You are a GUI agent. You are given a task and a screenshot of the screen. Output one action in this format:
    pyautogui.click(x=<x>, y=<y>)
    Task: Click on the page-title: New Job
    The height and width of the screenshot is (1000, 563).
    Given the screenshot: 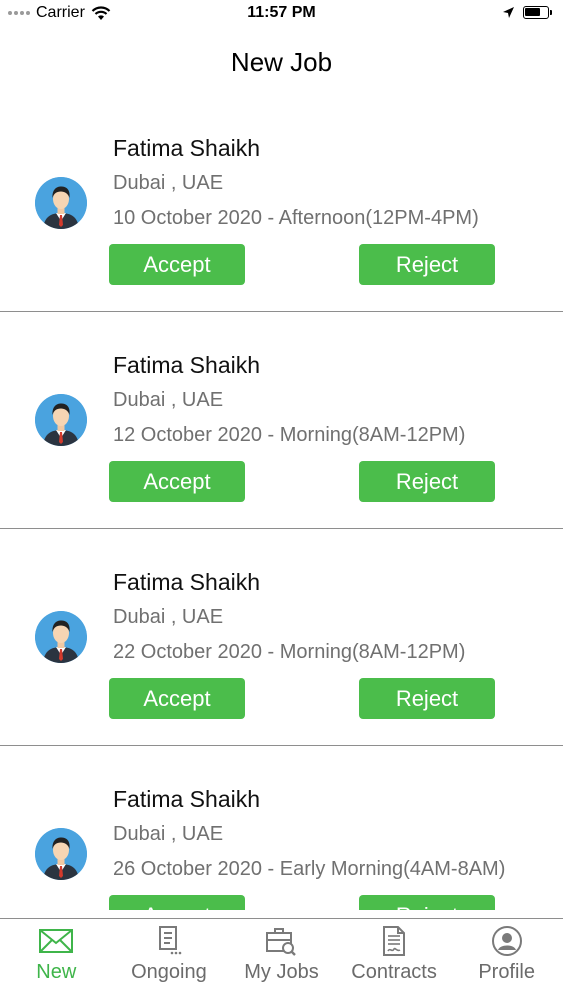 What is the action you would take?
    pyautogui.click(x=281, y=62)
    